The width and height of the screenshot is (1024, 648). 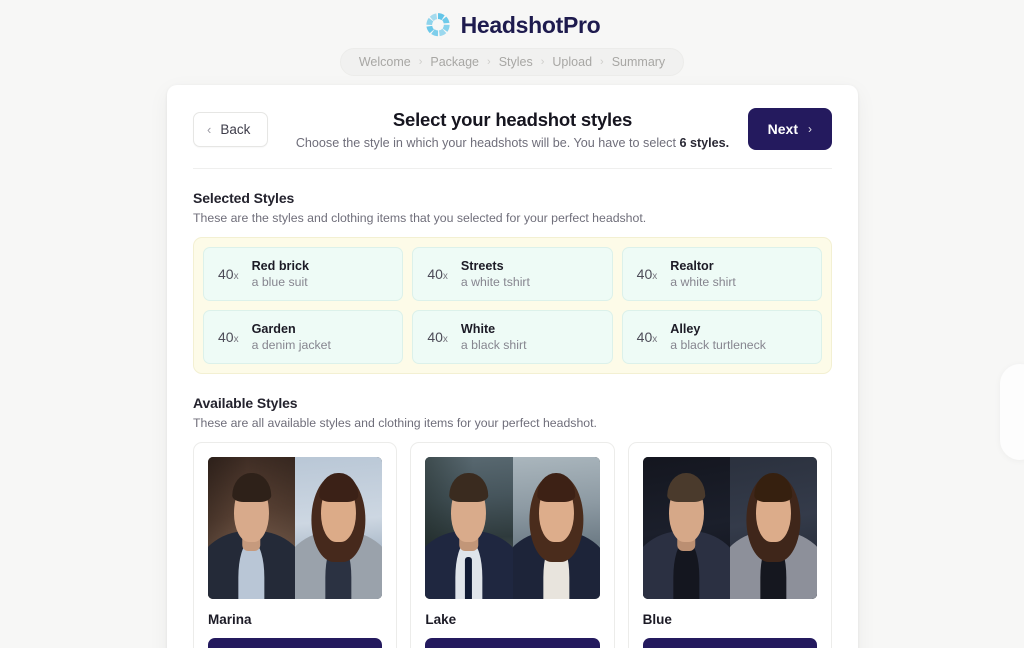 What do you see at coordinates (512, 119) in the screenshot?
I see `page-title: Select your headshot styles` at bounding box center [512, 119].